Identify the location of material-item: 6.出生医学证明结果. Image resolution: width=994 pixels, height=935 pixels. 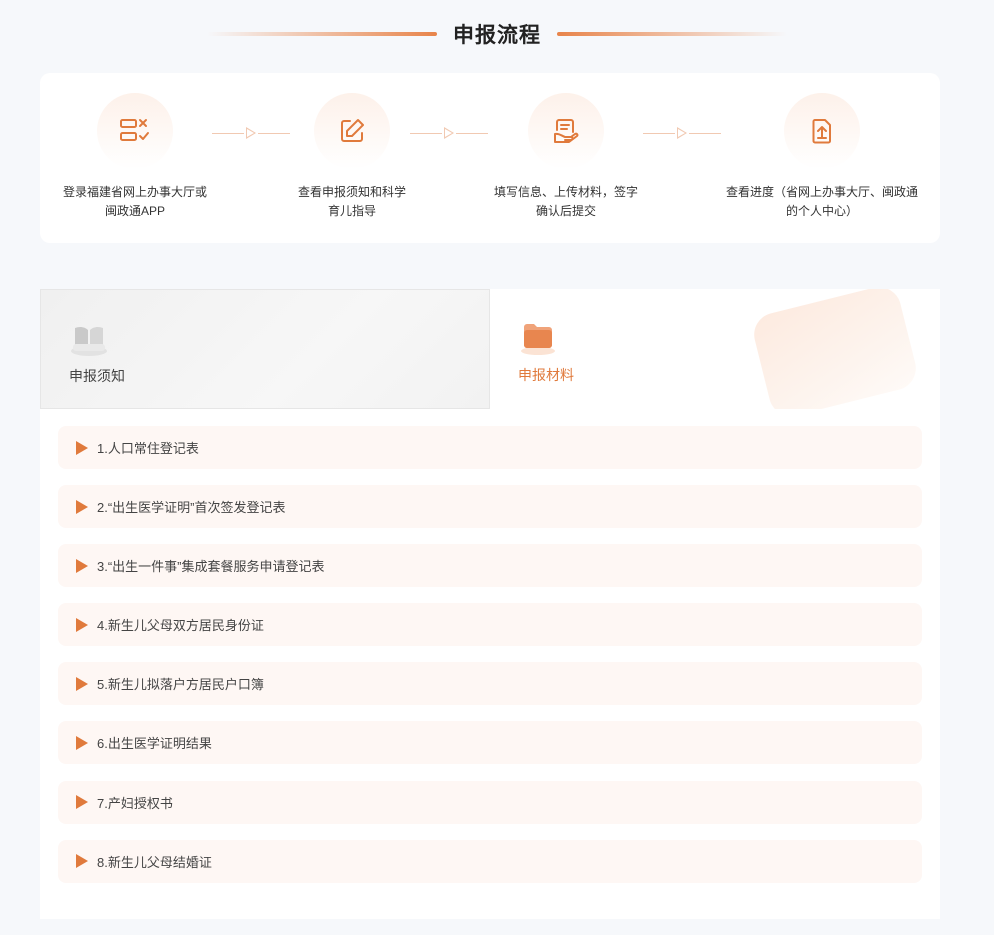
(490, 743).